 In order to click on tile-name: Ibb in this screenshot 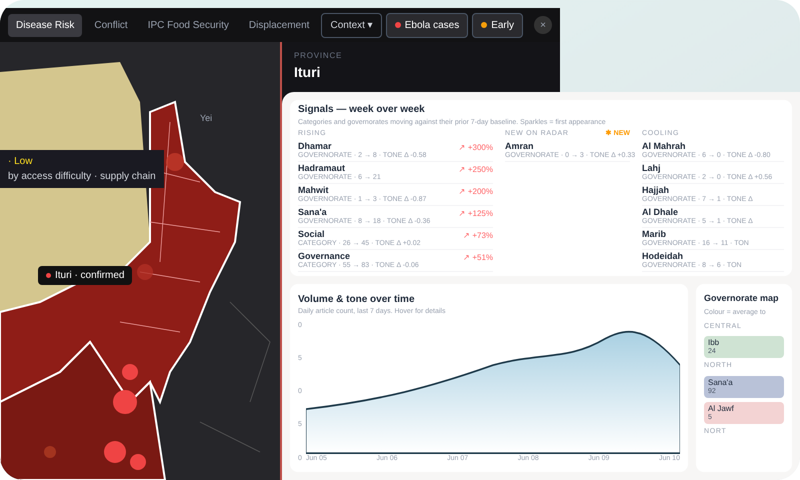, I will do `click(714, 343)`.